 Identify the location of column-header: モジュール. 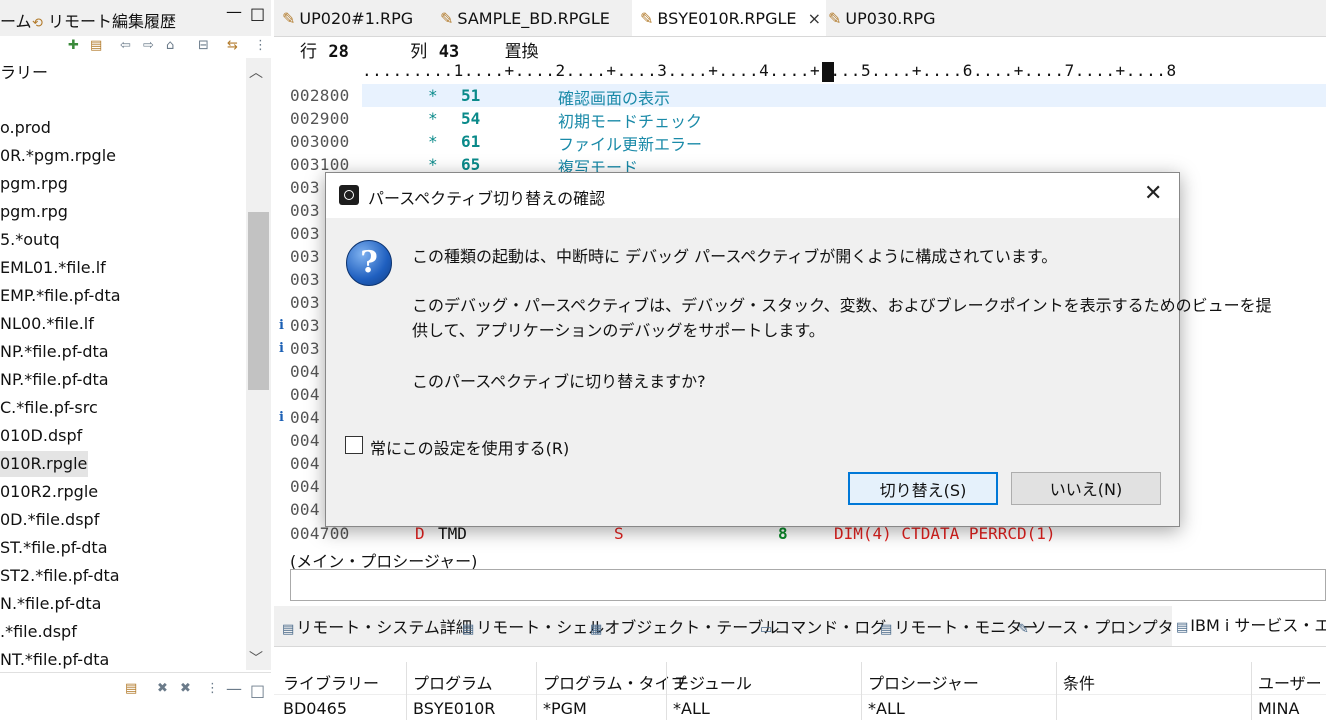
(712, 682).